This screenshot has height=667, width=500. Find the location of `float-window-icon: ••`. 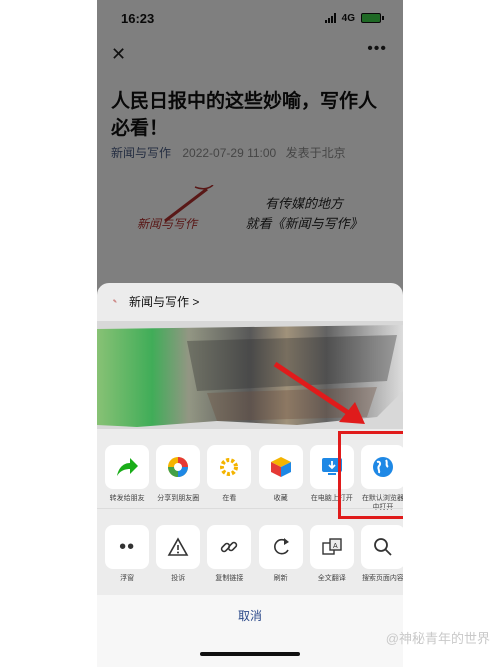

float-window-icon: •• is located at coordinates (127, 546).